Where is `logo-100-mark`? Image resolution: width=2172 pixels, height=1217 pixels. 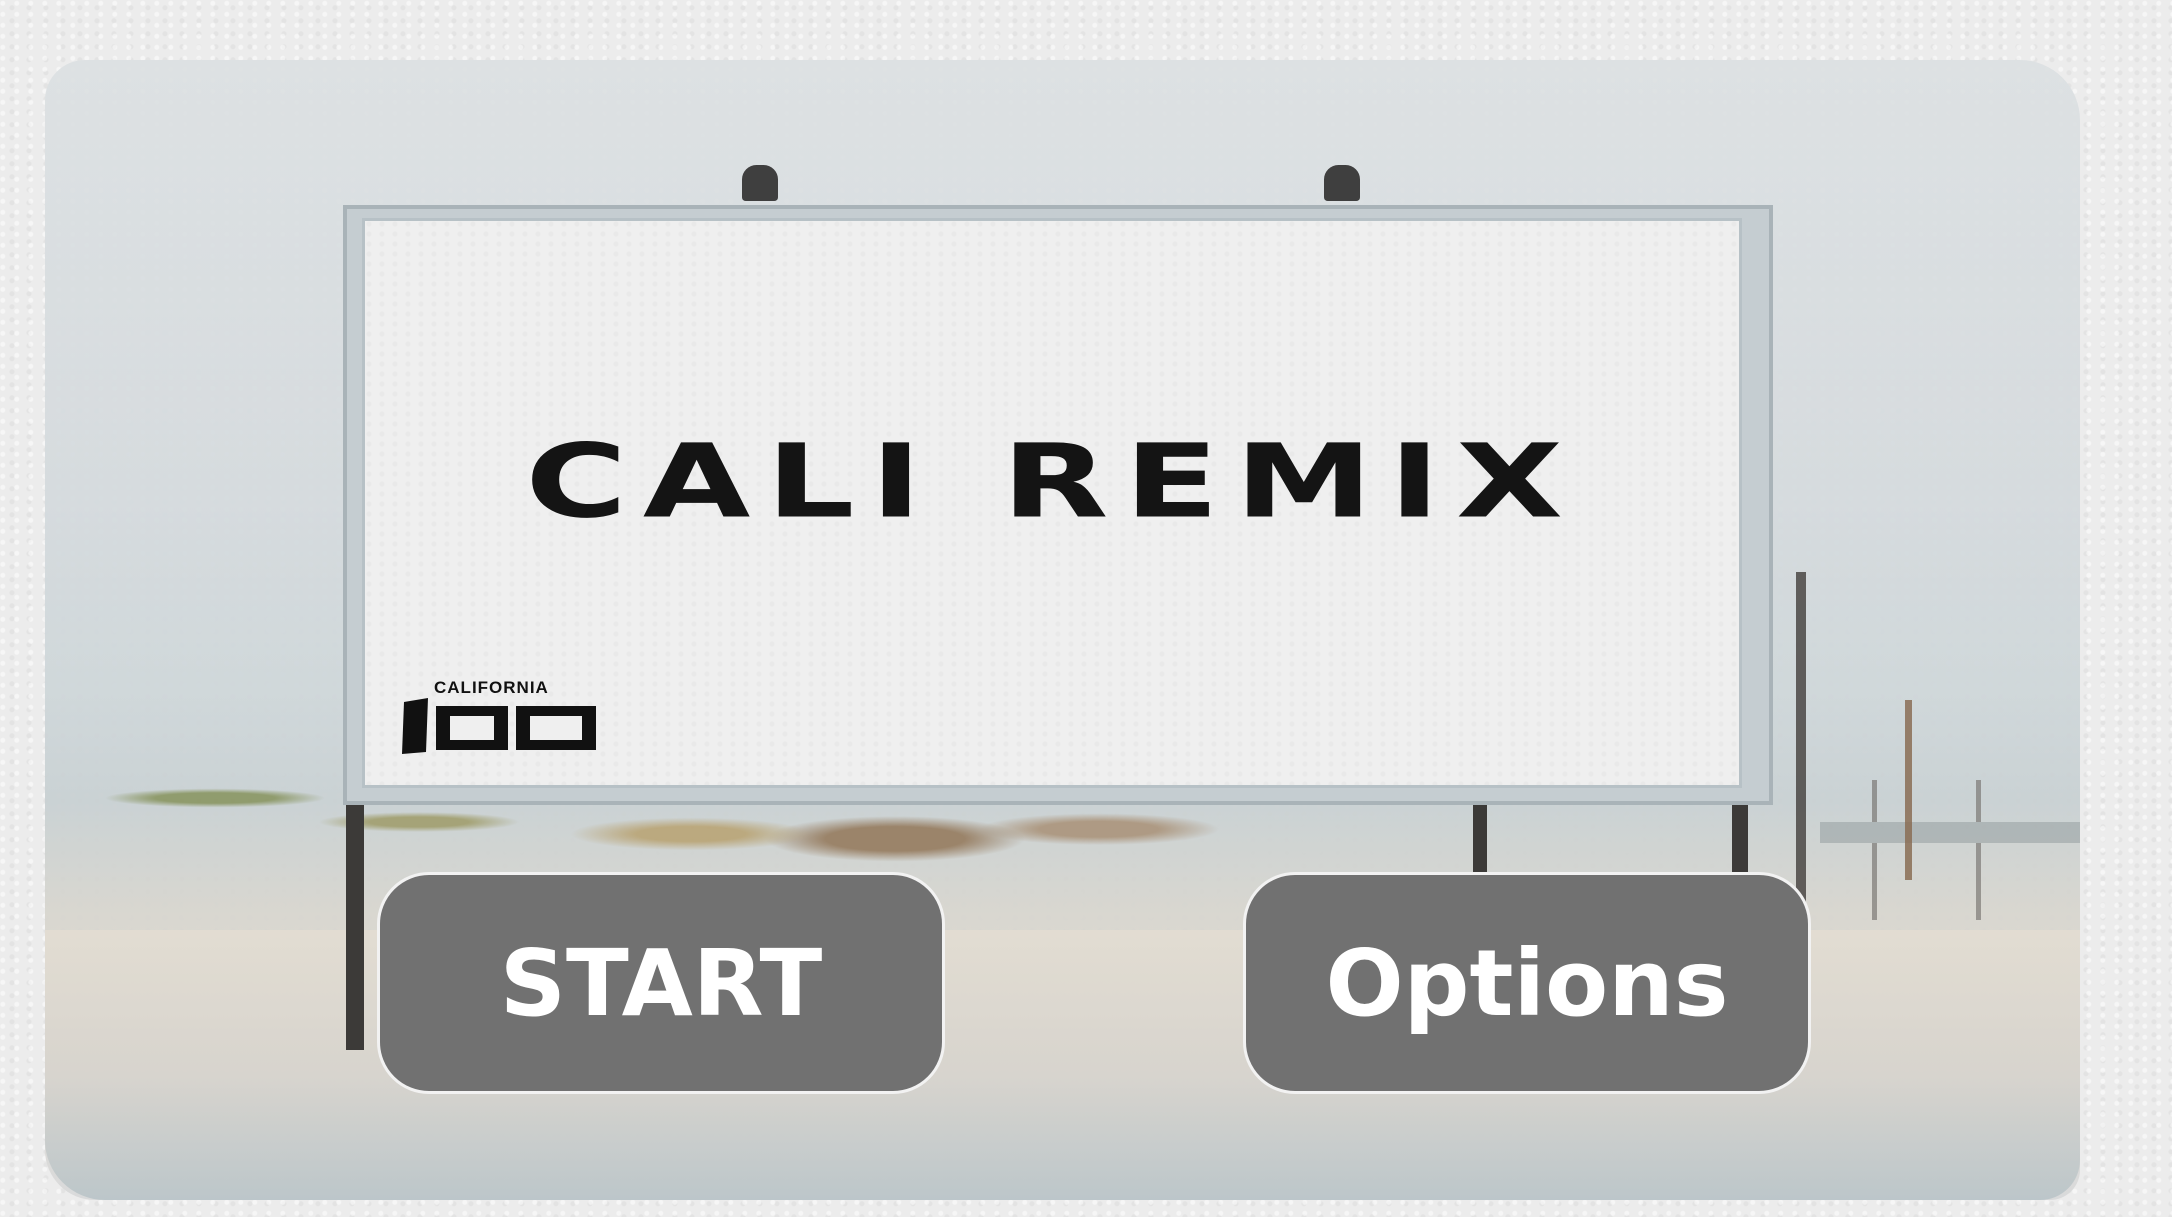 logo-100-mark is located at coordinates (499, 726).